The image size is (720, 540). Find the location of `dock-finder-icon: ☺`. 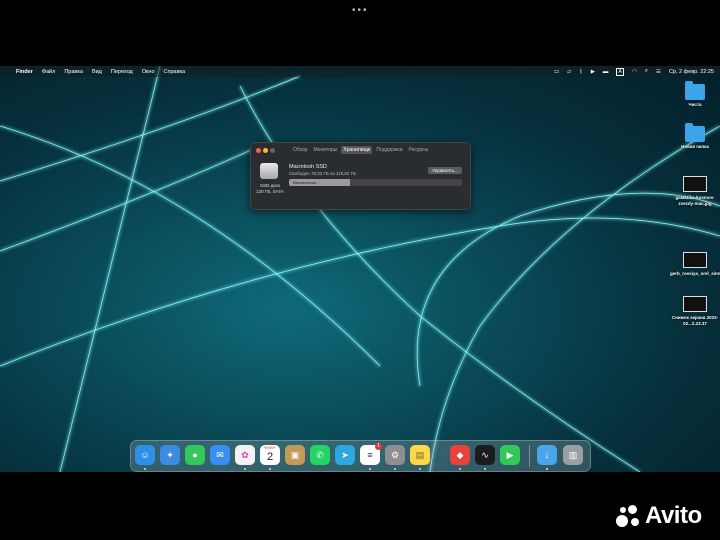

dock-finder-icon: ☺ is located at coordinates (145, 455).